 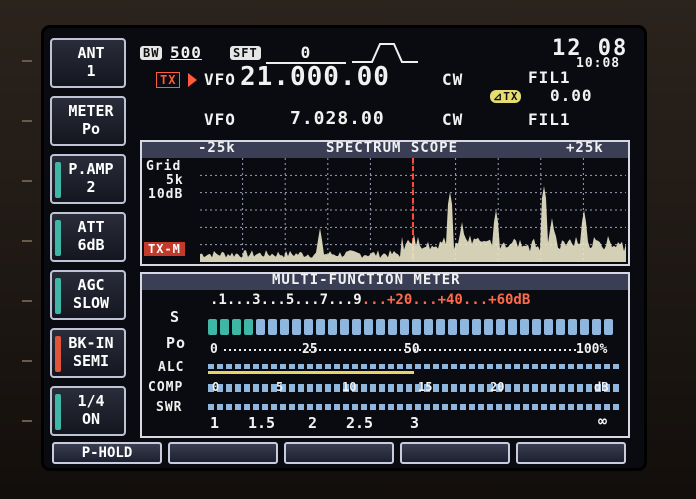 What do you see at coordinates (349, 387) in the screenshot?
I see `comp-tick: 10` at bounding box center [349, 387].